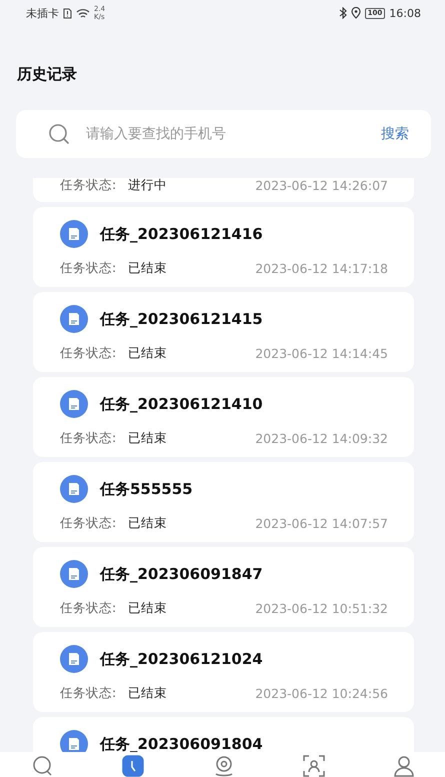 Image resolution: width=445 pixels, height=777 pixels. What do you see at coordinates (321, 608) in the screenshot?
I see `task-time: 2023-06-12 10:51:32` at bounding box center [321, 608].